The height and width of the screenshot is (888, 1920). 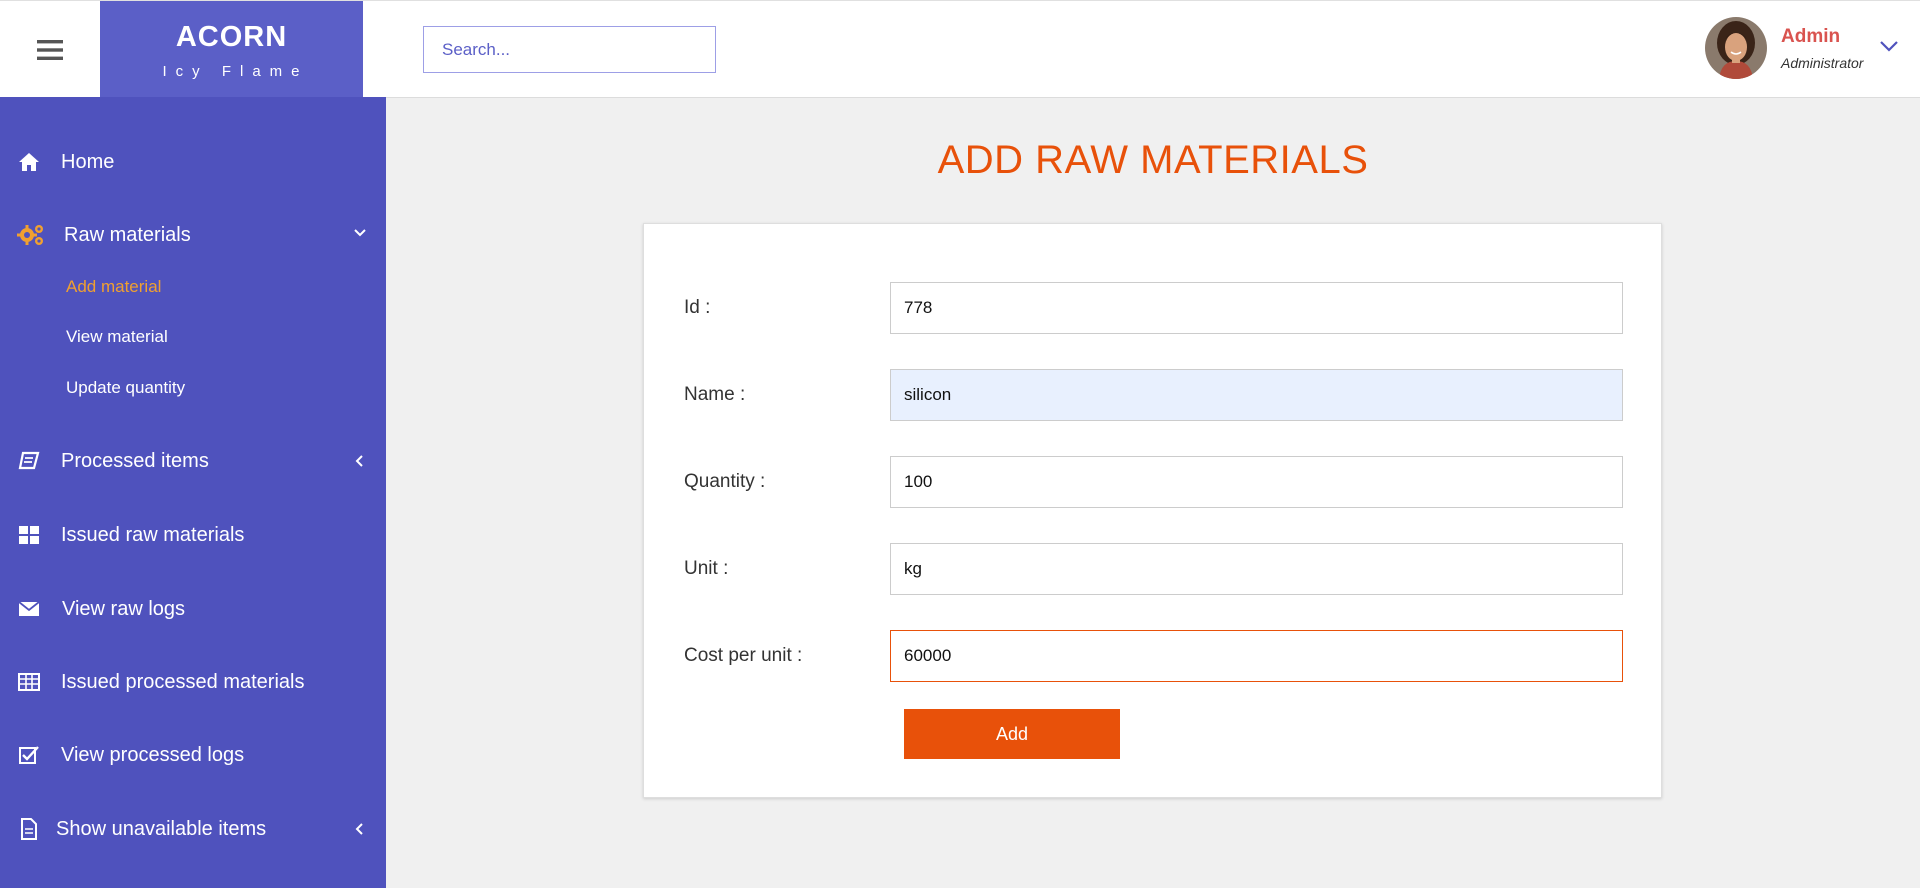 What do you see at coordinates (1810, 37) in the screenshot?
I see `user-name: Admin` at bounding box center [1810, 37].